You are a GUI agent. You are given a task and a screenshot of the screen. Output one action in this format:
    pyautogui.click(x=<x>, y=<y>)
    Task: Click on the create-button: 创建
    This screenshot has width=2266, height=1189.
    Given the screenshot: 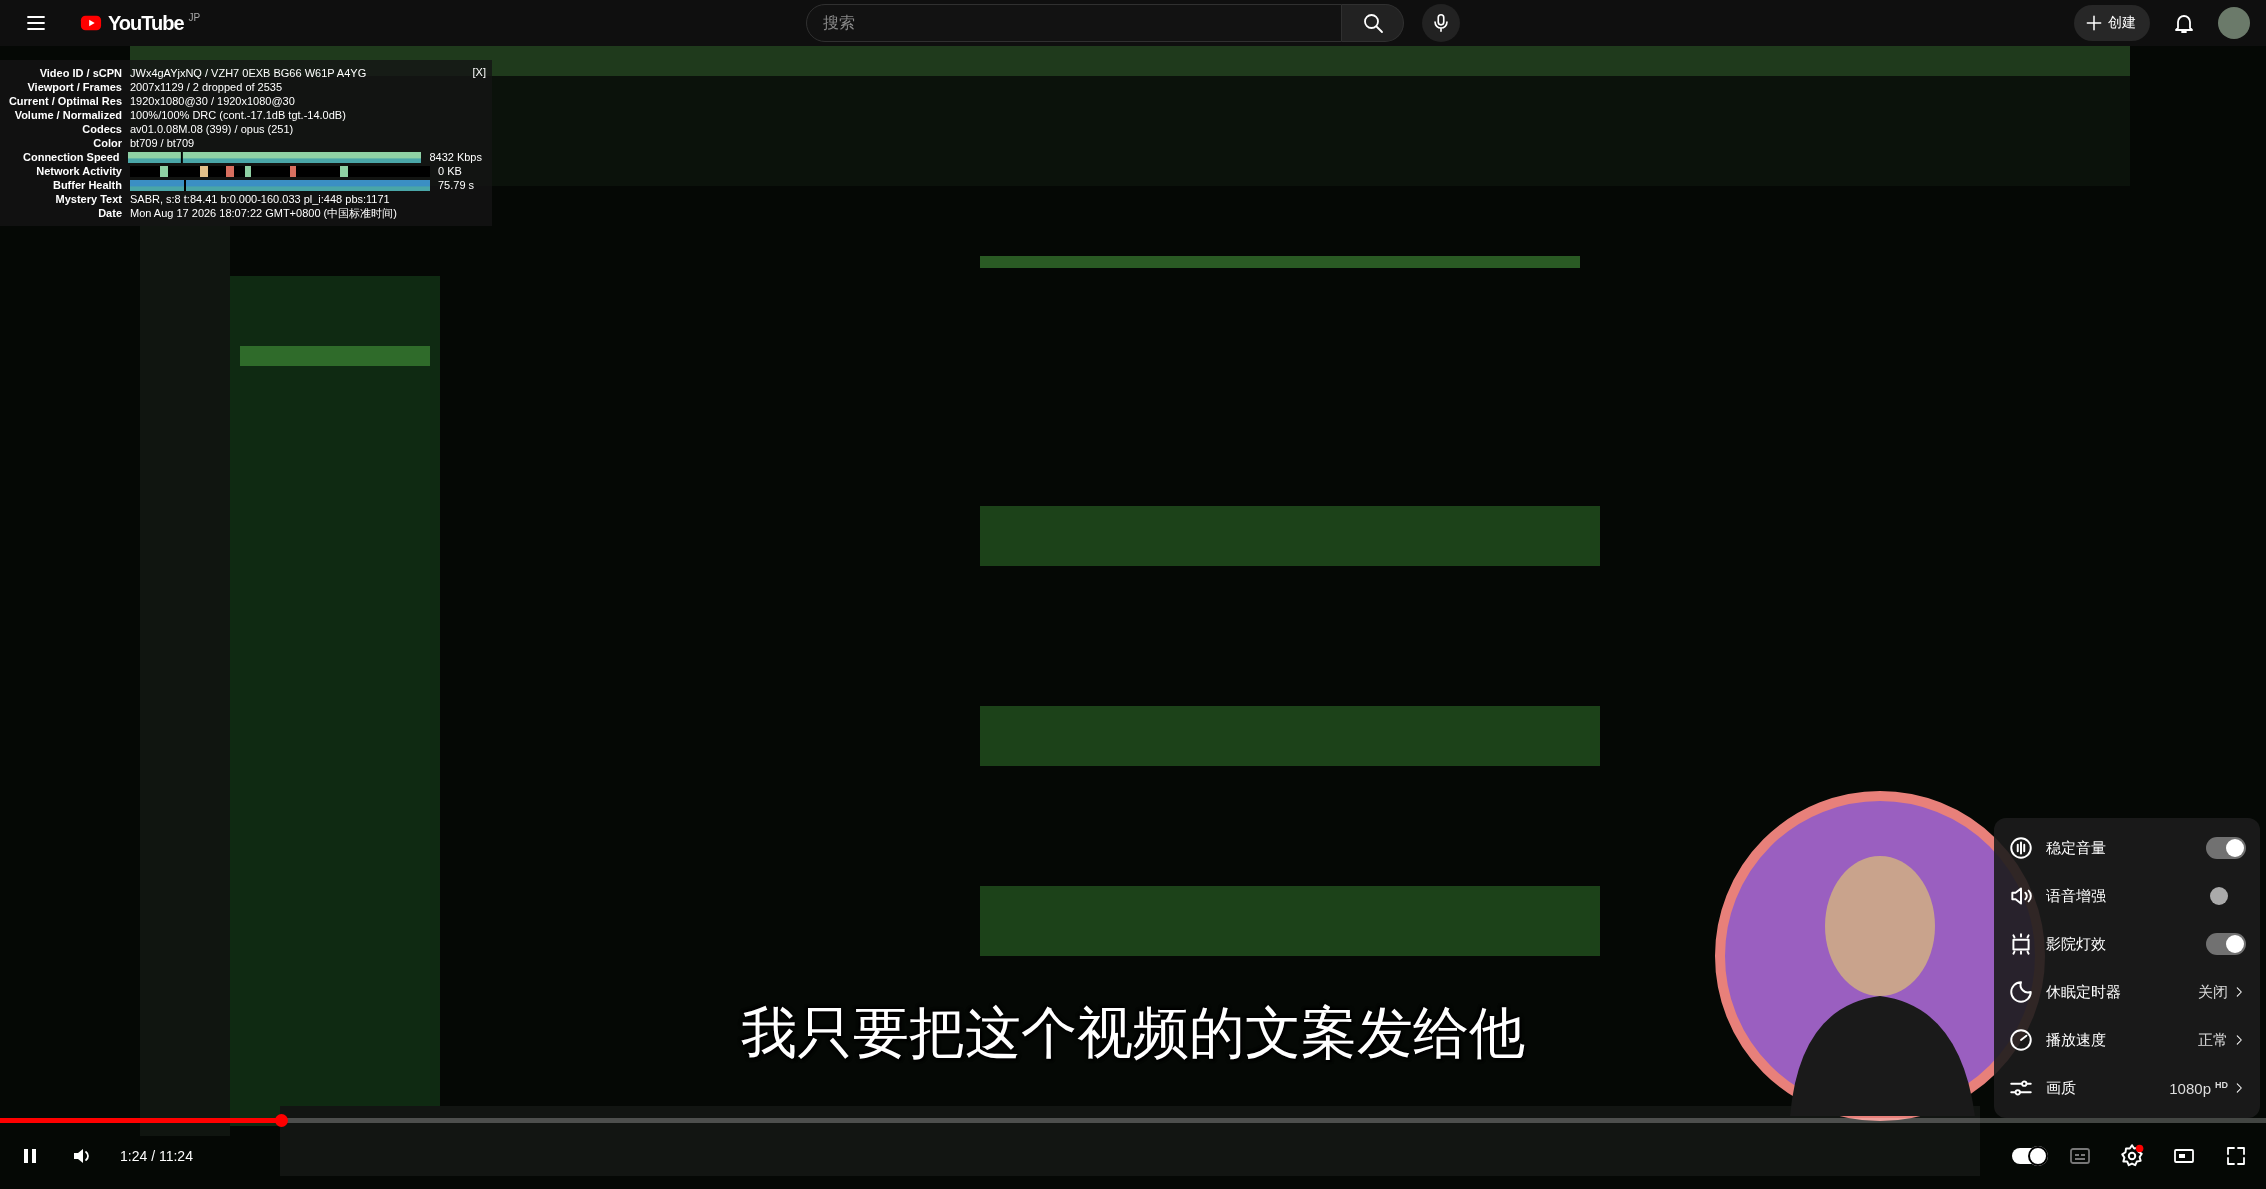 What is the action you would take?
    pyautogui.click(x=2112, y=23)
    